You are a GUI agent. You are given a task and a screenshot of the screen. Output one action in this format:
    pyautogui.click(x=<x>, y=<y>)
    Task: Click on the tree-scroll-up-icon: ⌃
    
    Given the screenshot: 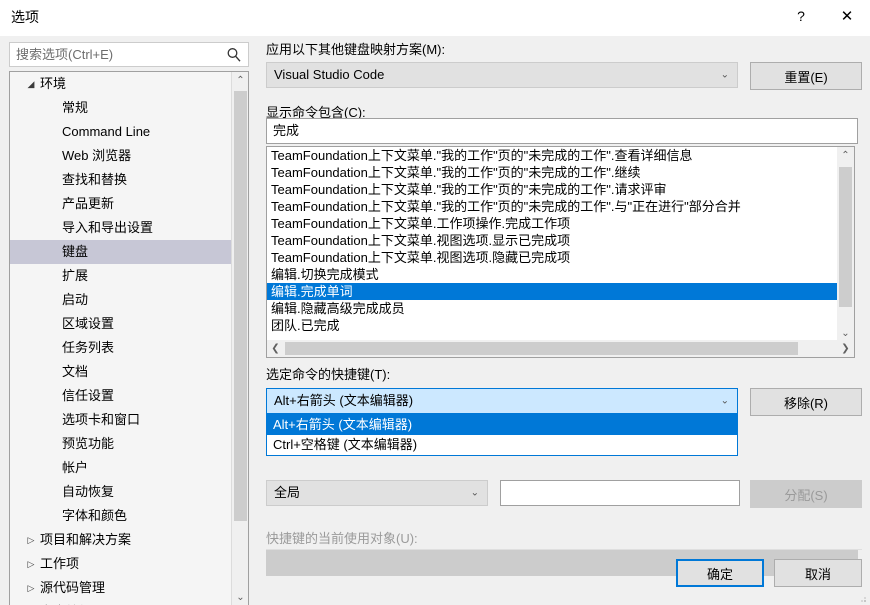 What is the action you would take?
    pyautogui.click(x=240, y=80)
    